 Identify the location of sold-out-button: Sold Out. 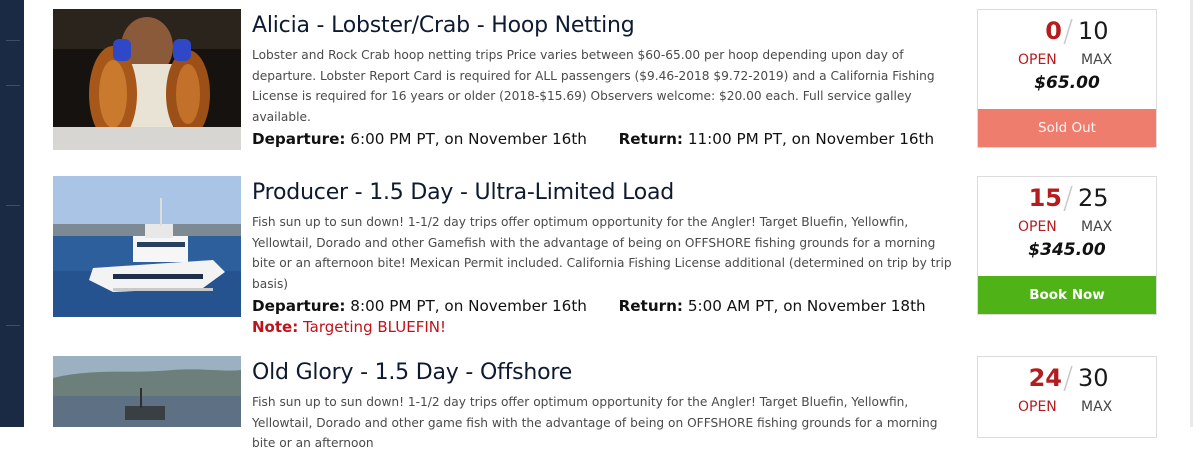
(1067, 128).